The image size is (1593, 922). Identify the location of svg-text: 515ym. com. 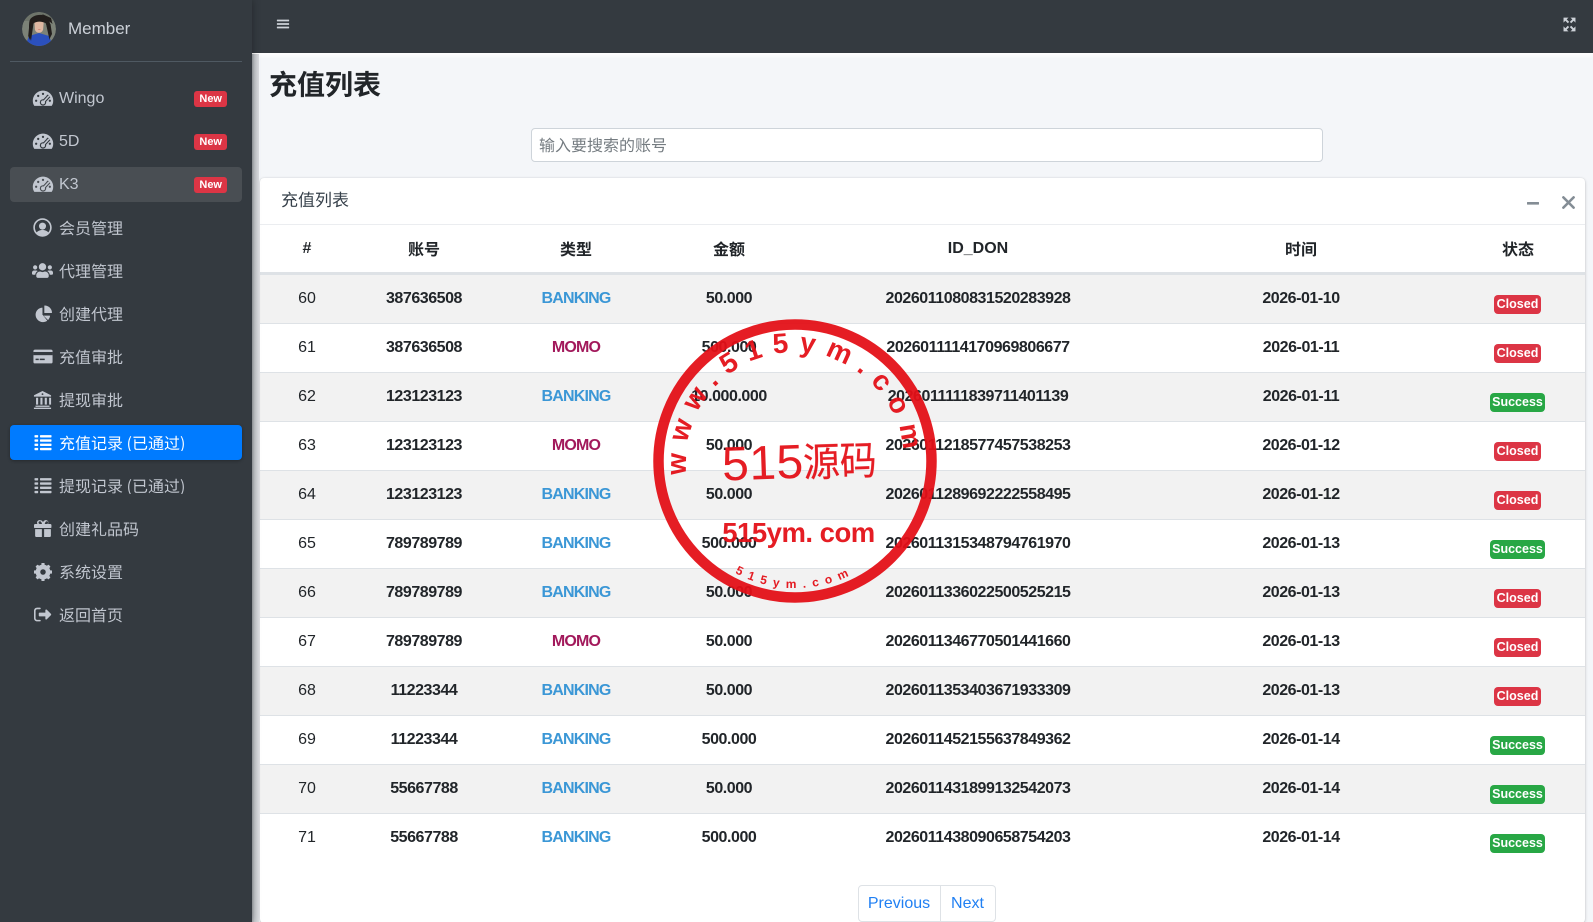
(798, 532).